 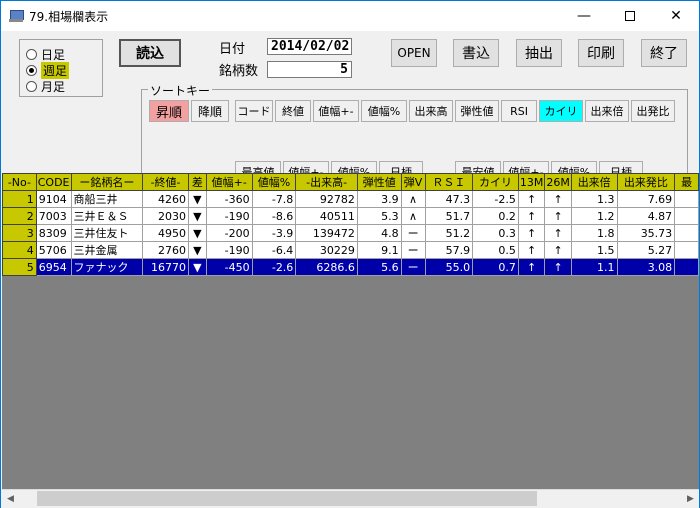 I want to click on table-cell: 5.27, so click(x=646, y=250).